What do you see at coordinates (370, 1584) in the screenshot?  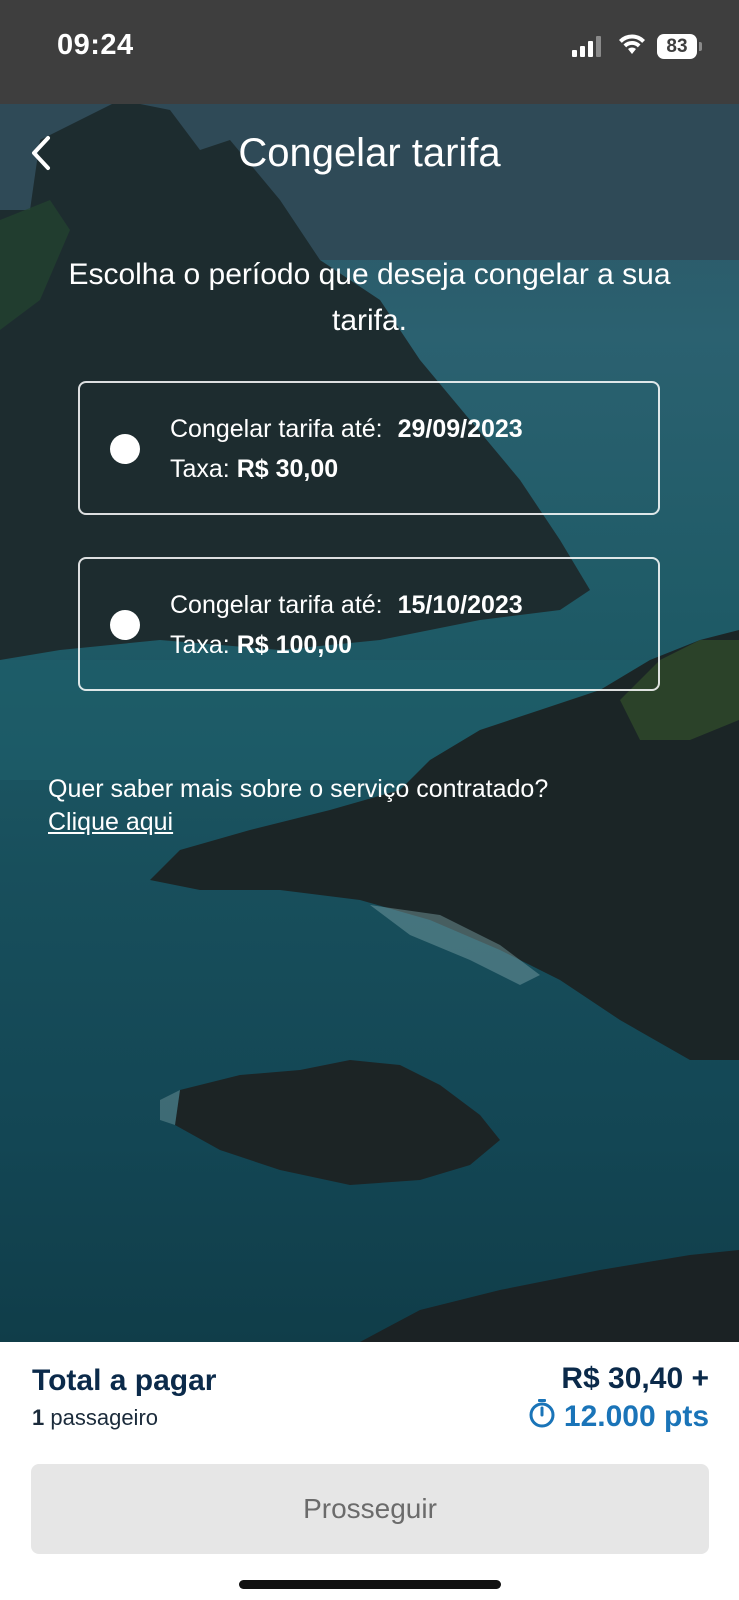 I see `home-indicator` at bounding box center [370, 1584].